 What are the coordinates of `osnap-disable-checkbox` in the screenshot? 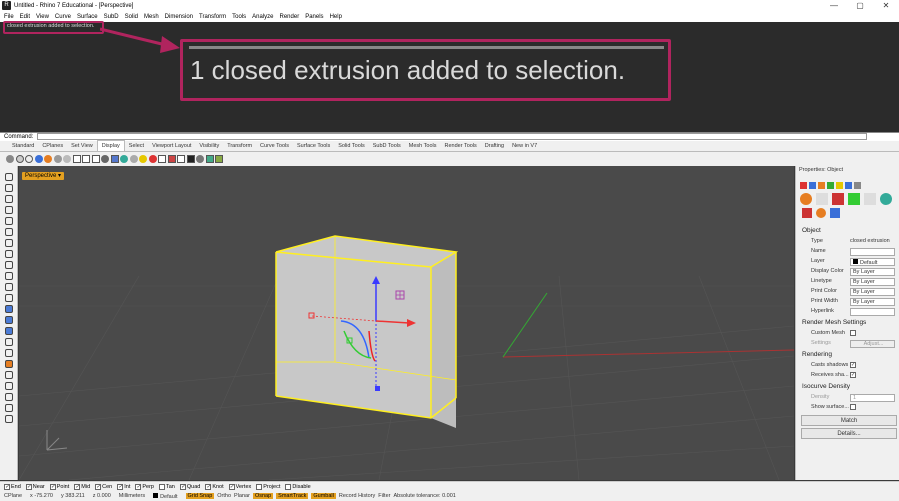 It's located at (288, 486).